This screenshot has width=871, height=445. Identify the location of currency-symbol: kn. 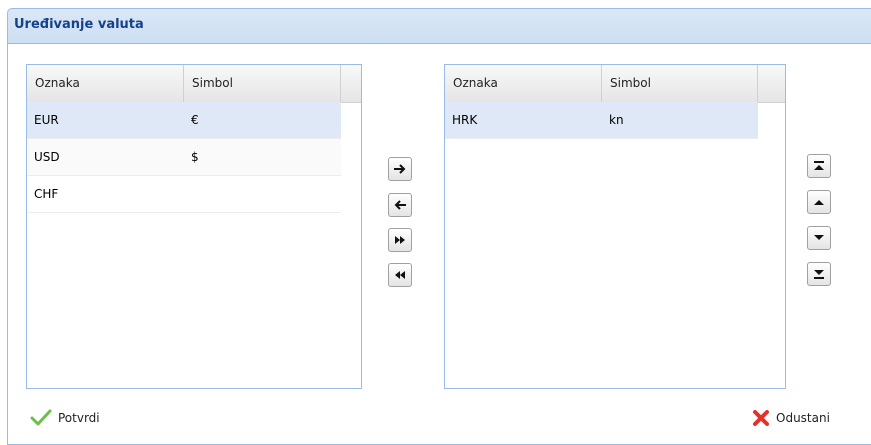
(616, 120).